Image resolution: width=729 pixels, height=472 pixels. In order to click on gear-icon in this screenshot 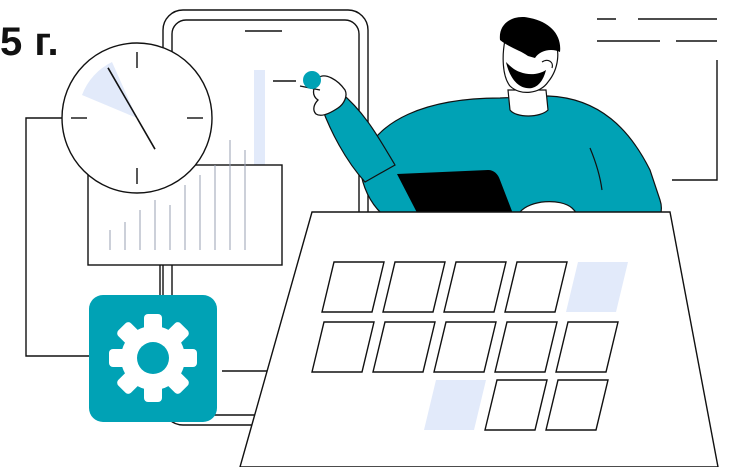, I will do `click(153, 358)`.